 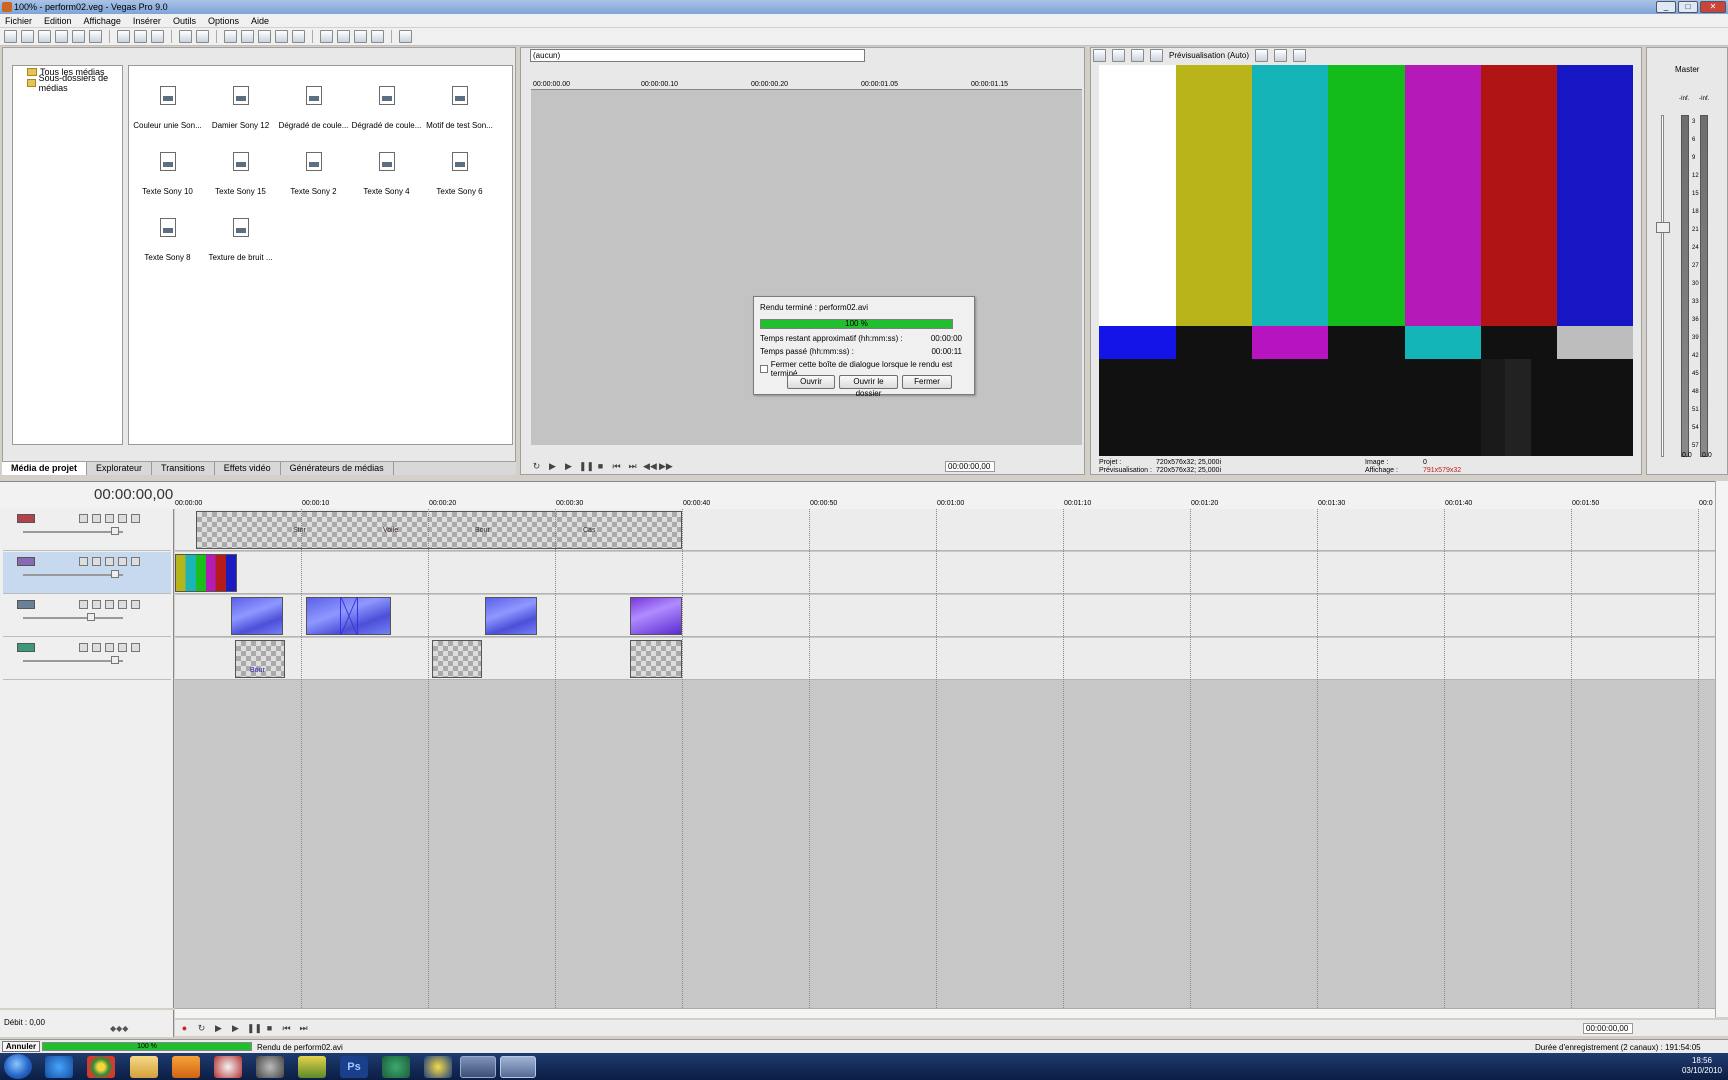 I want to click on menu-outils: Outils, so click(x=184, y=21).